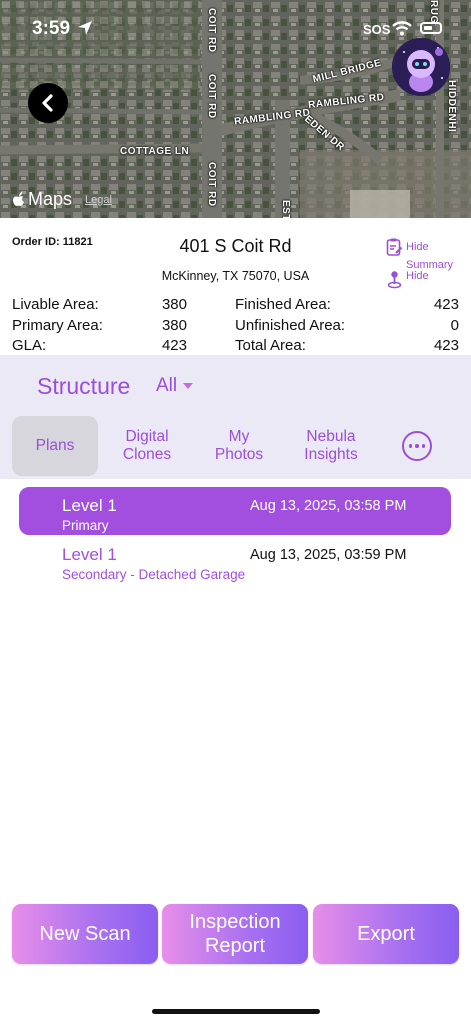 Image resolution: width=471 pixels, height=1024 pixels. I want to click on tab-nebula-insights: Nebula Insights, so click(331, 446).